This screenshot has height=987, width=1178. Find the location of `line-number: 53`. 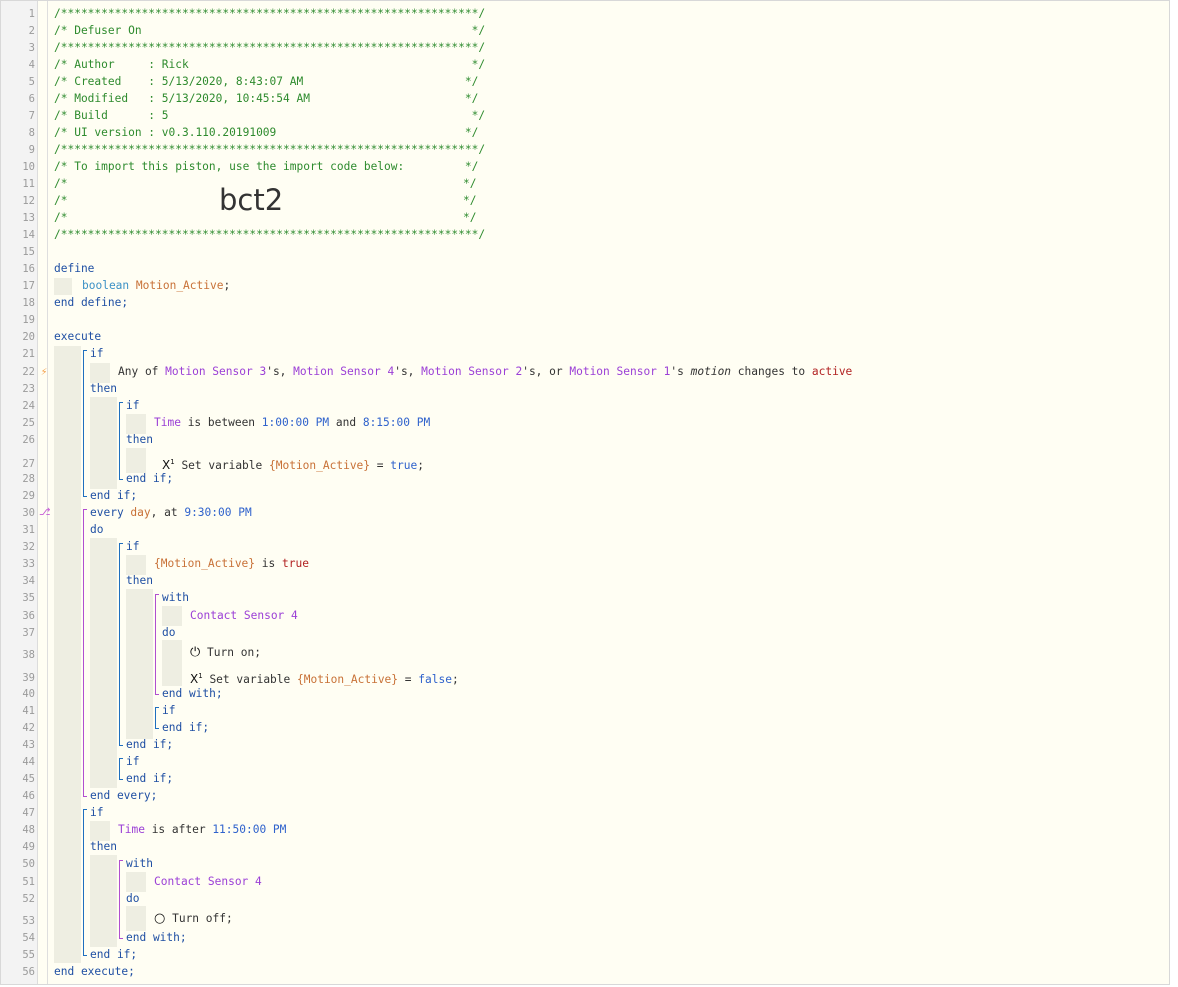

line-number: 53 is located at coordinates (28, 921).